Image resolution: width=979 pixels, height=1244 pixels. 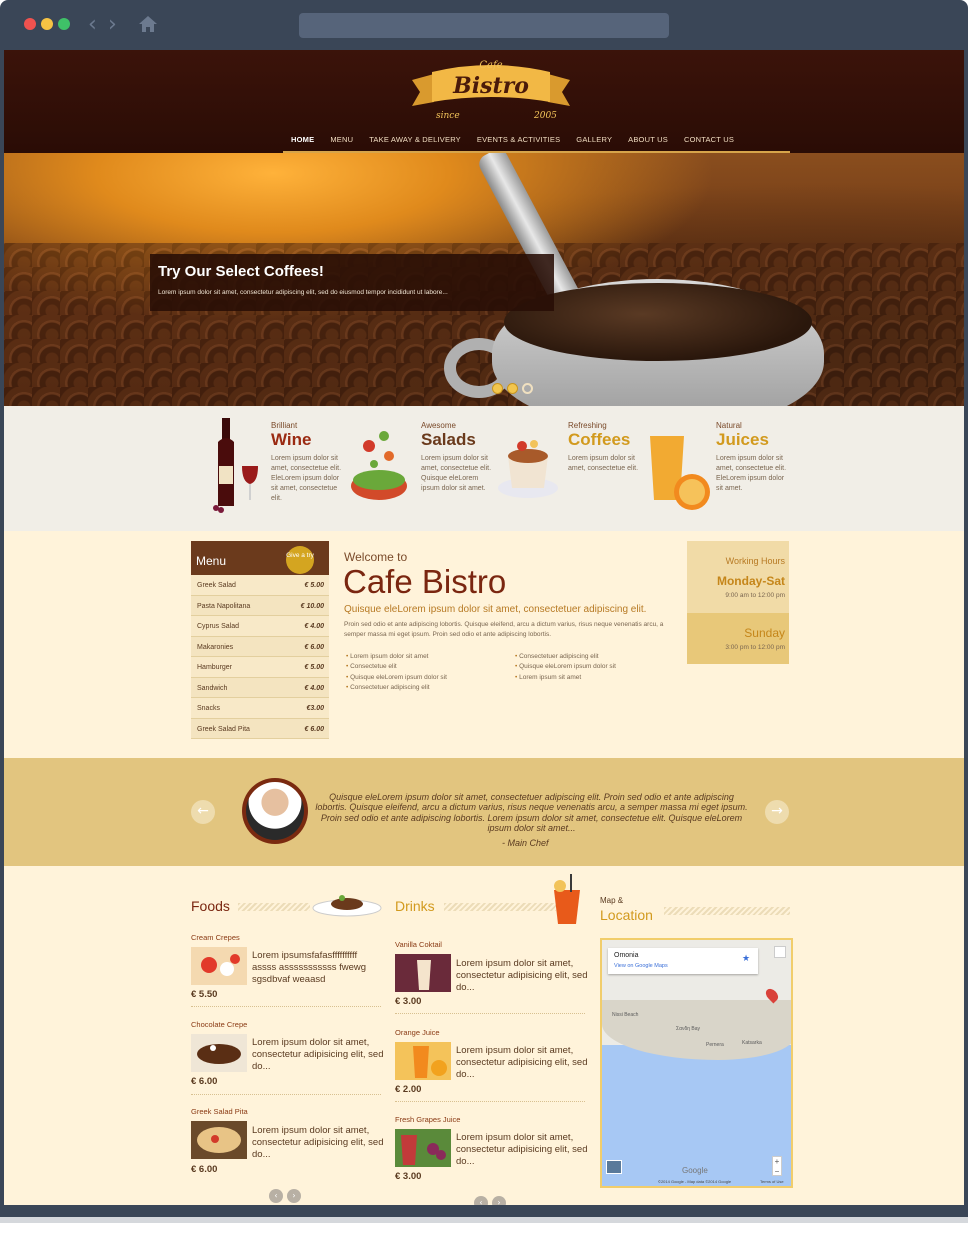 I want to click on pegman-icon, so click(x=780, y=952).